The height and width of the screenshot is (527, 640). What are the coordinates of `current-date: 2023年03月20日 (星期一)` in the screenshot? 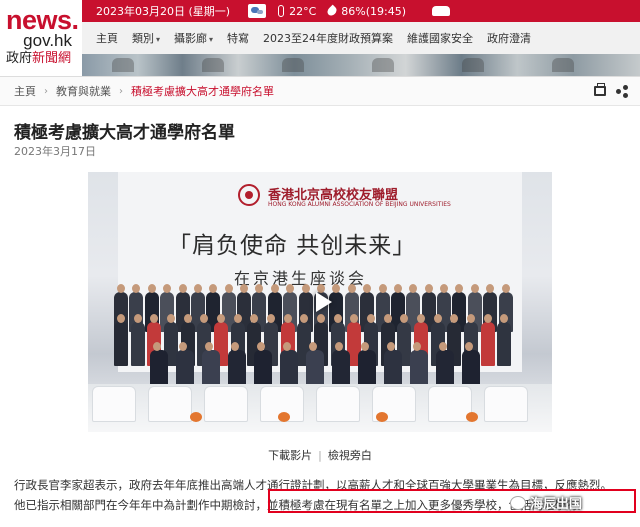 It's located at (163, 11).